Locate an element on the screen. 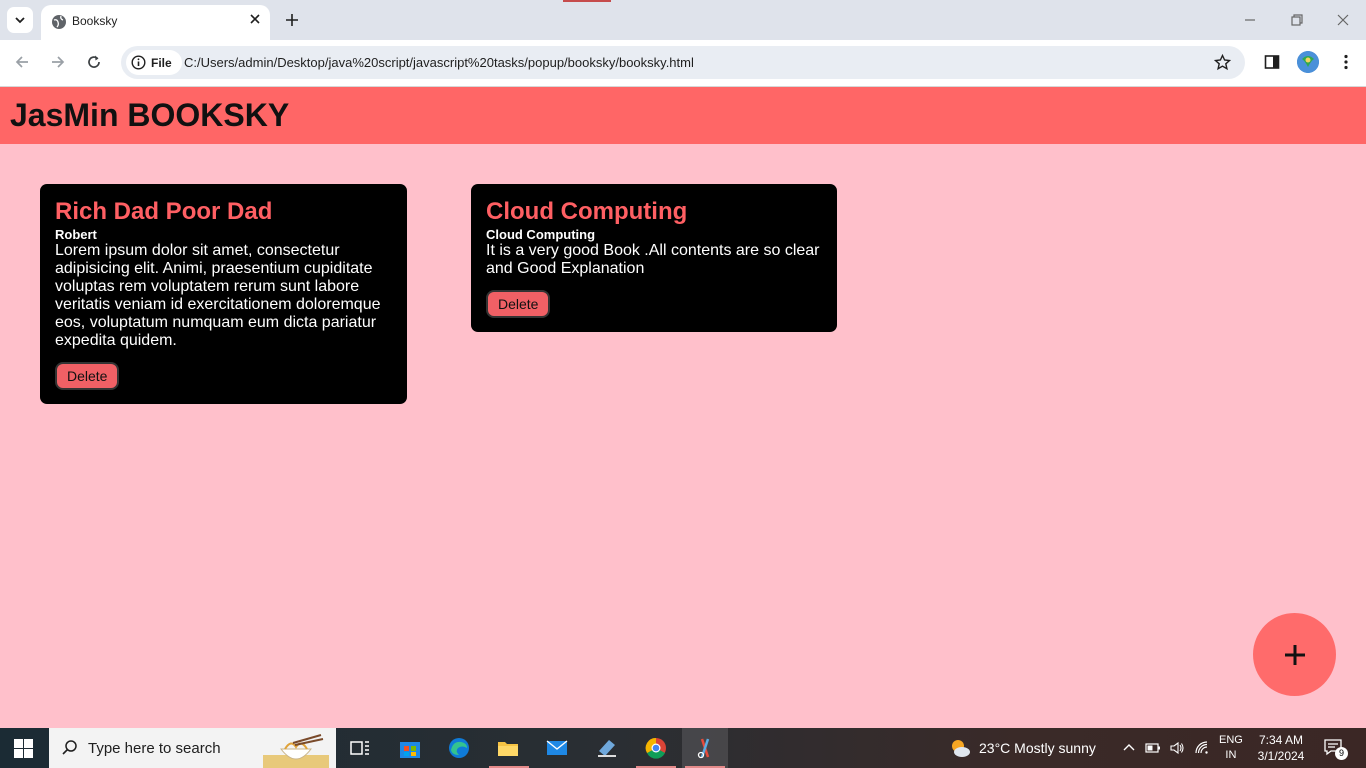 The height and width of the screenshot is (768, 1366). book-title: Rich Dad Poor Dad is located at coordinates (164, 211).